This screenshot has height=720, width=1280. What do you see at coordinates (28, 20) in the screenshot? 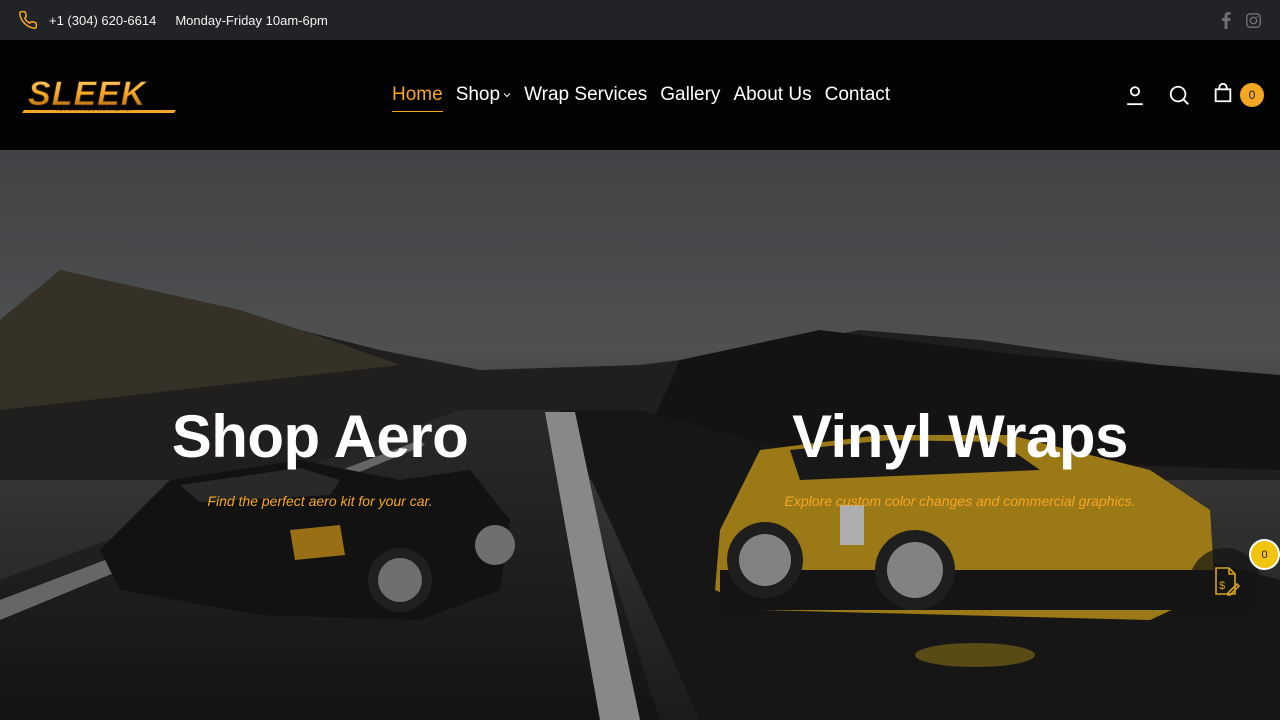
I see `phone-icon` at bounding box center [28, 20].